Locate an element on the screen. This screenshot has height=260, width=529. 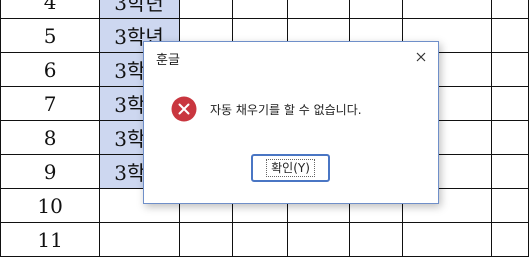
row-number-cell: 7 is located at coordinates (50, 103).